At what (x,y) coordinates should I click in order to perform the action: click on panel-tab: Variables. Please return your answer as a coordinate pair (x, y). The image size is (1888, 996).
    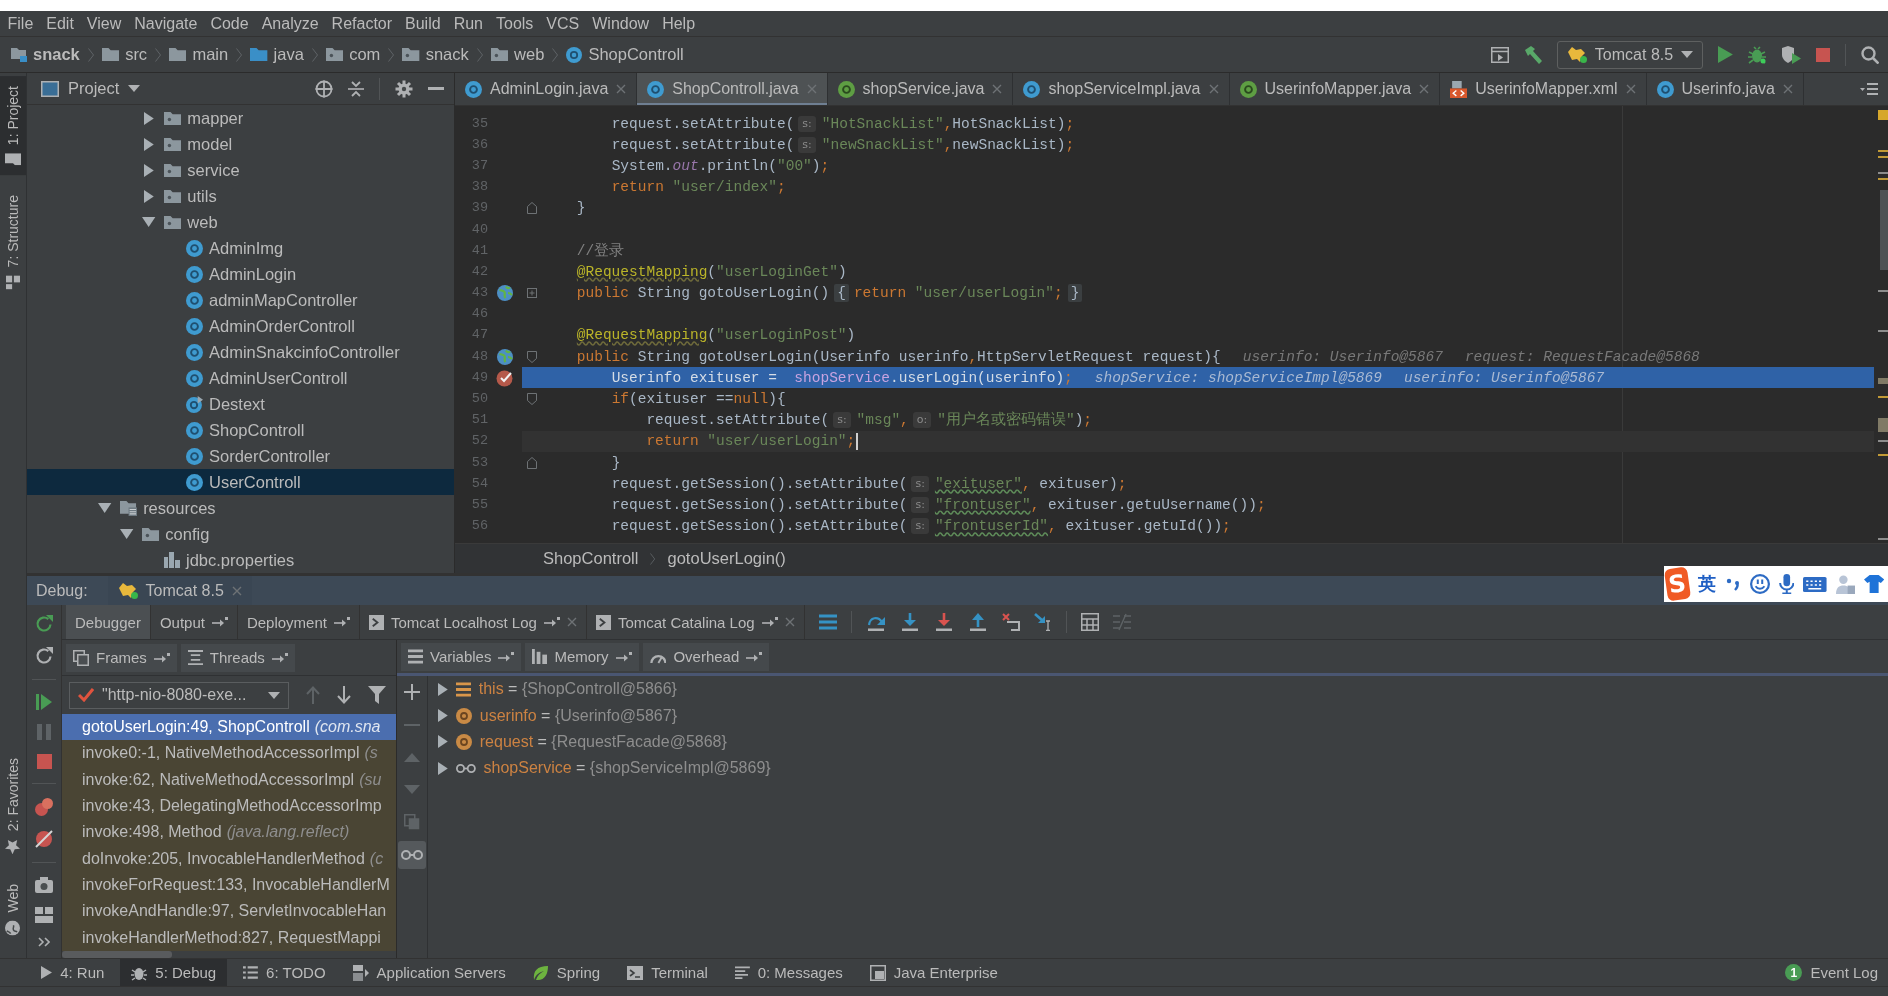
    Looking at the image, I should click on (461, 656).